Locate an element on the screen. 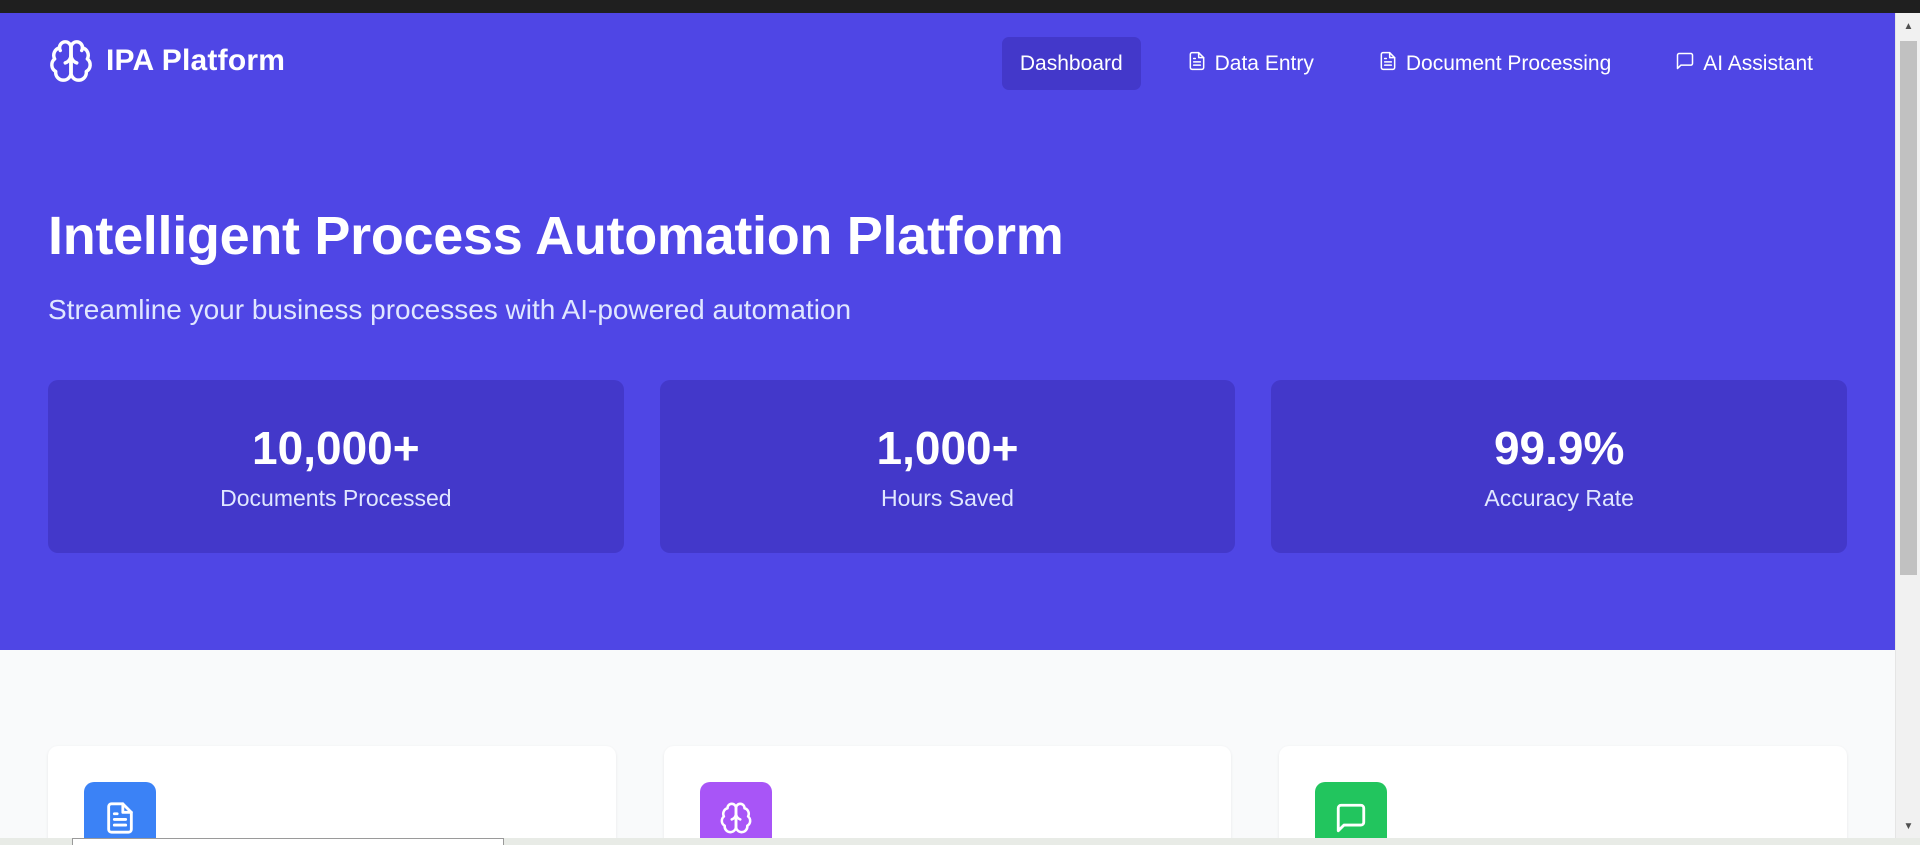 This screenshot has height=845, width=1920. stat-value: 99.9% is located at coordinates (1559, 448).